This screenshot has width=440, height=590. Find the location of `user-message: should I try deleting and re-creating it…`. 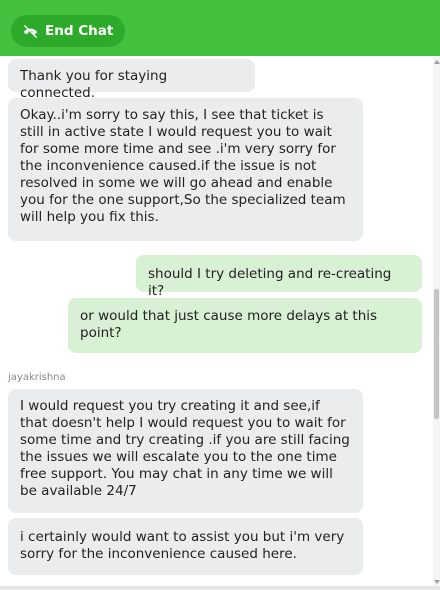

user-message: should I try deleting and re-creating it… is located at coordinates (279, 277).